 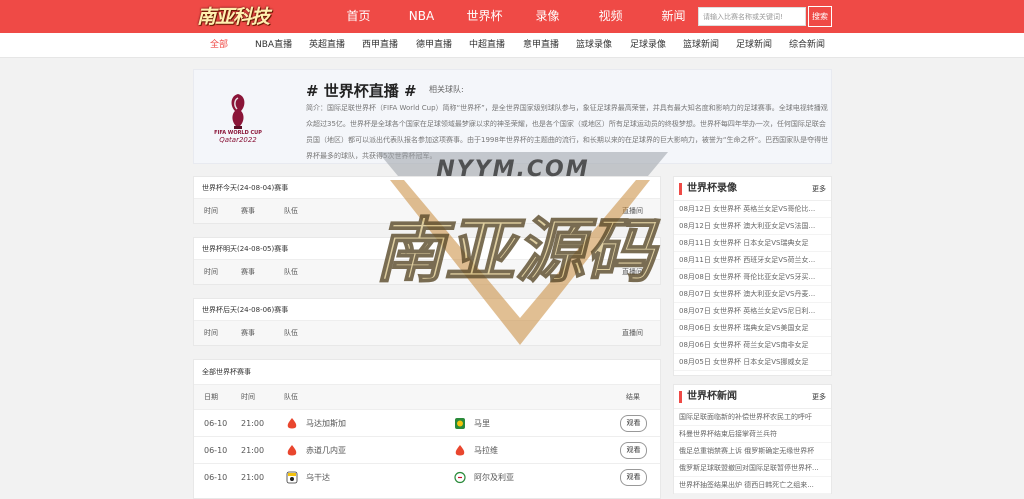 What do you see at coordinates (326, 450) in the screenshot?
I see `home-team: 赤道几内亚` at bounding box center [326, 450].